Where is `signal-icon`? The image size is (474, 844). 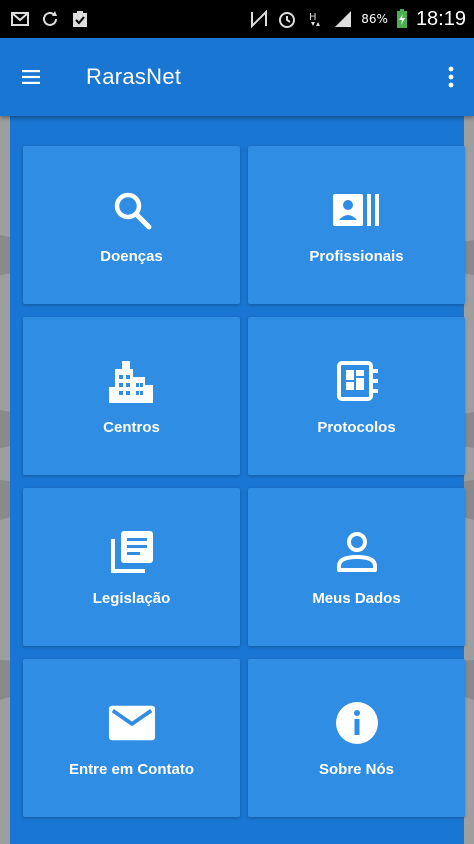 signal-icon is located at coordinates (343, 19).